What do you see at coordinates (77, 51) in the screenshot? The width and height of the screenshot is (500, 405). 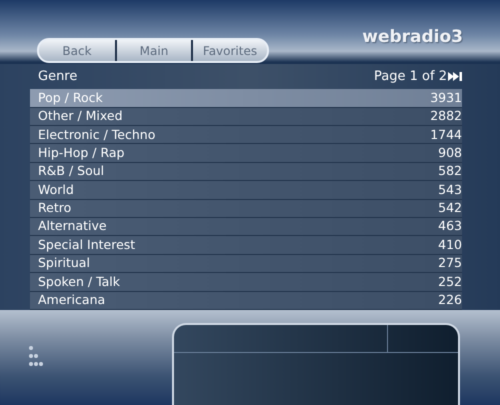 I see `nav-button: Back` at bounding box center [77, 51].